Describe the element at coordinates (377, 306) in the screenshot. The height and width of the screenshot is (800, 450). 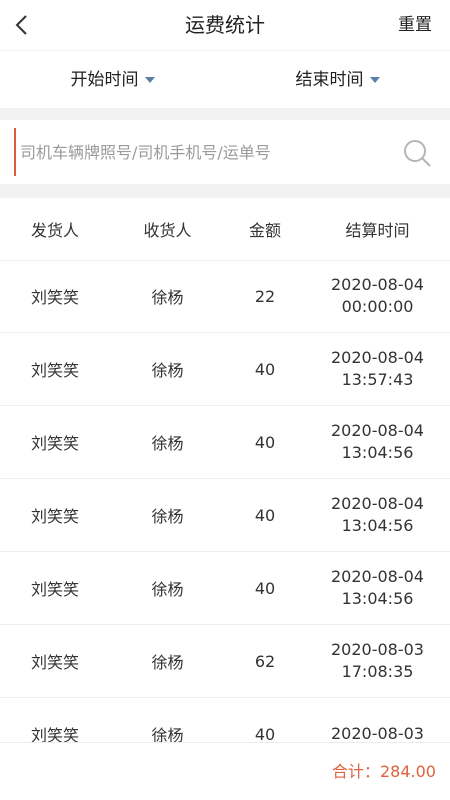
I see `settlement-clock: 00:00:00` at that location.